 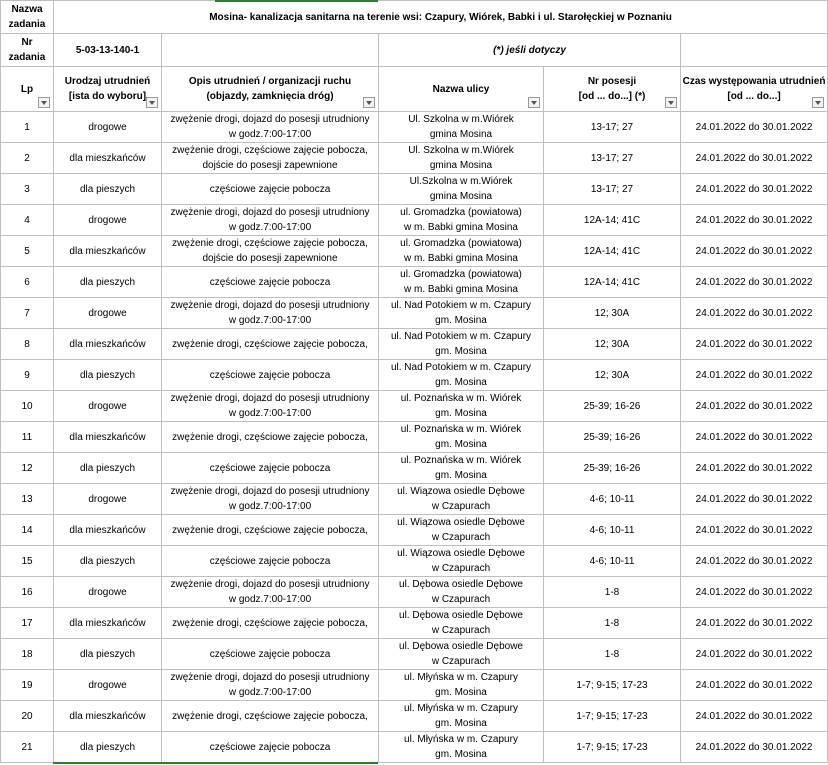 I want to click on cell-ulica: Ul.Szkolna w m.Wiórek gmina Mosina, so click(x=461, y=189).